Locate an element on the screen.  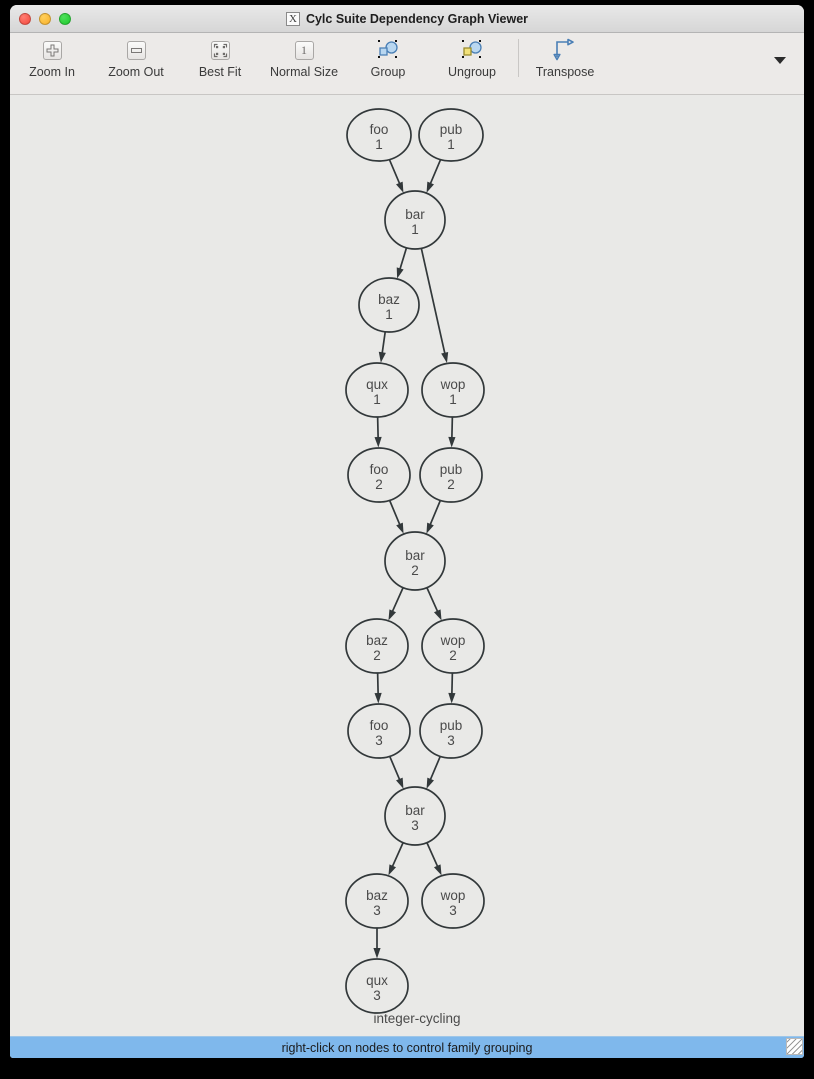
zoom-in-button: Zoom In is located at coordinates (52, 58).